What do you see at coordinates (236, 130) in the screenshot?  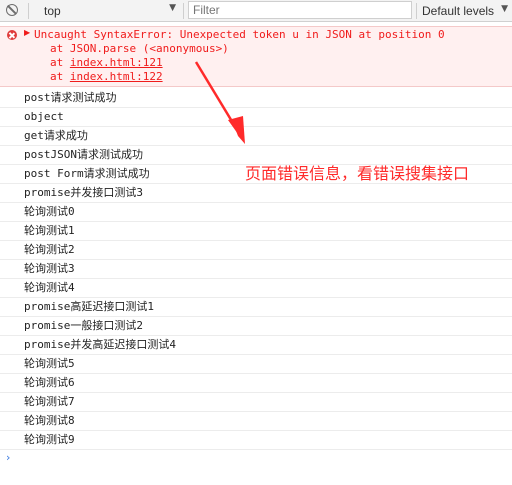 I see `annotation-arrow-head` at bounding box center [236, 130].